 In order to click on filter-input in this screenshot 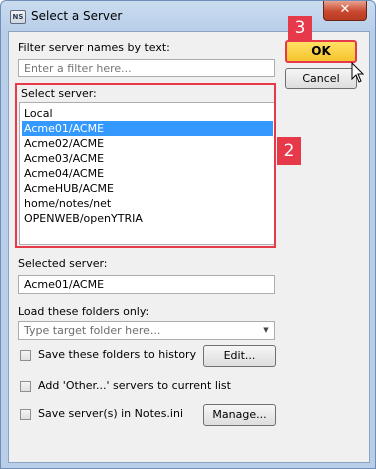, I will do `click(146, 68)`.